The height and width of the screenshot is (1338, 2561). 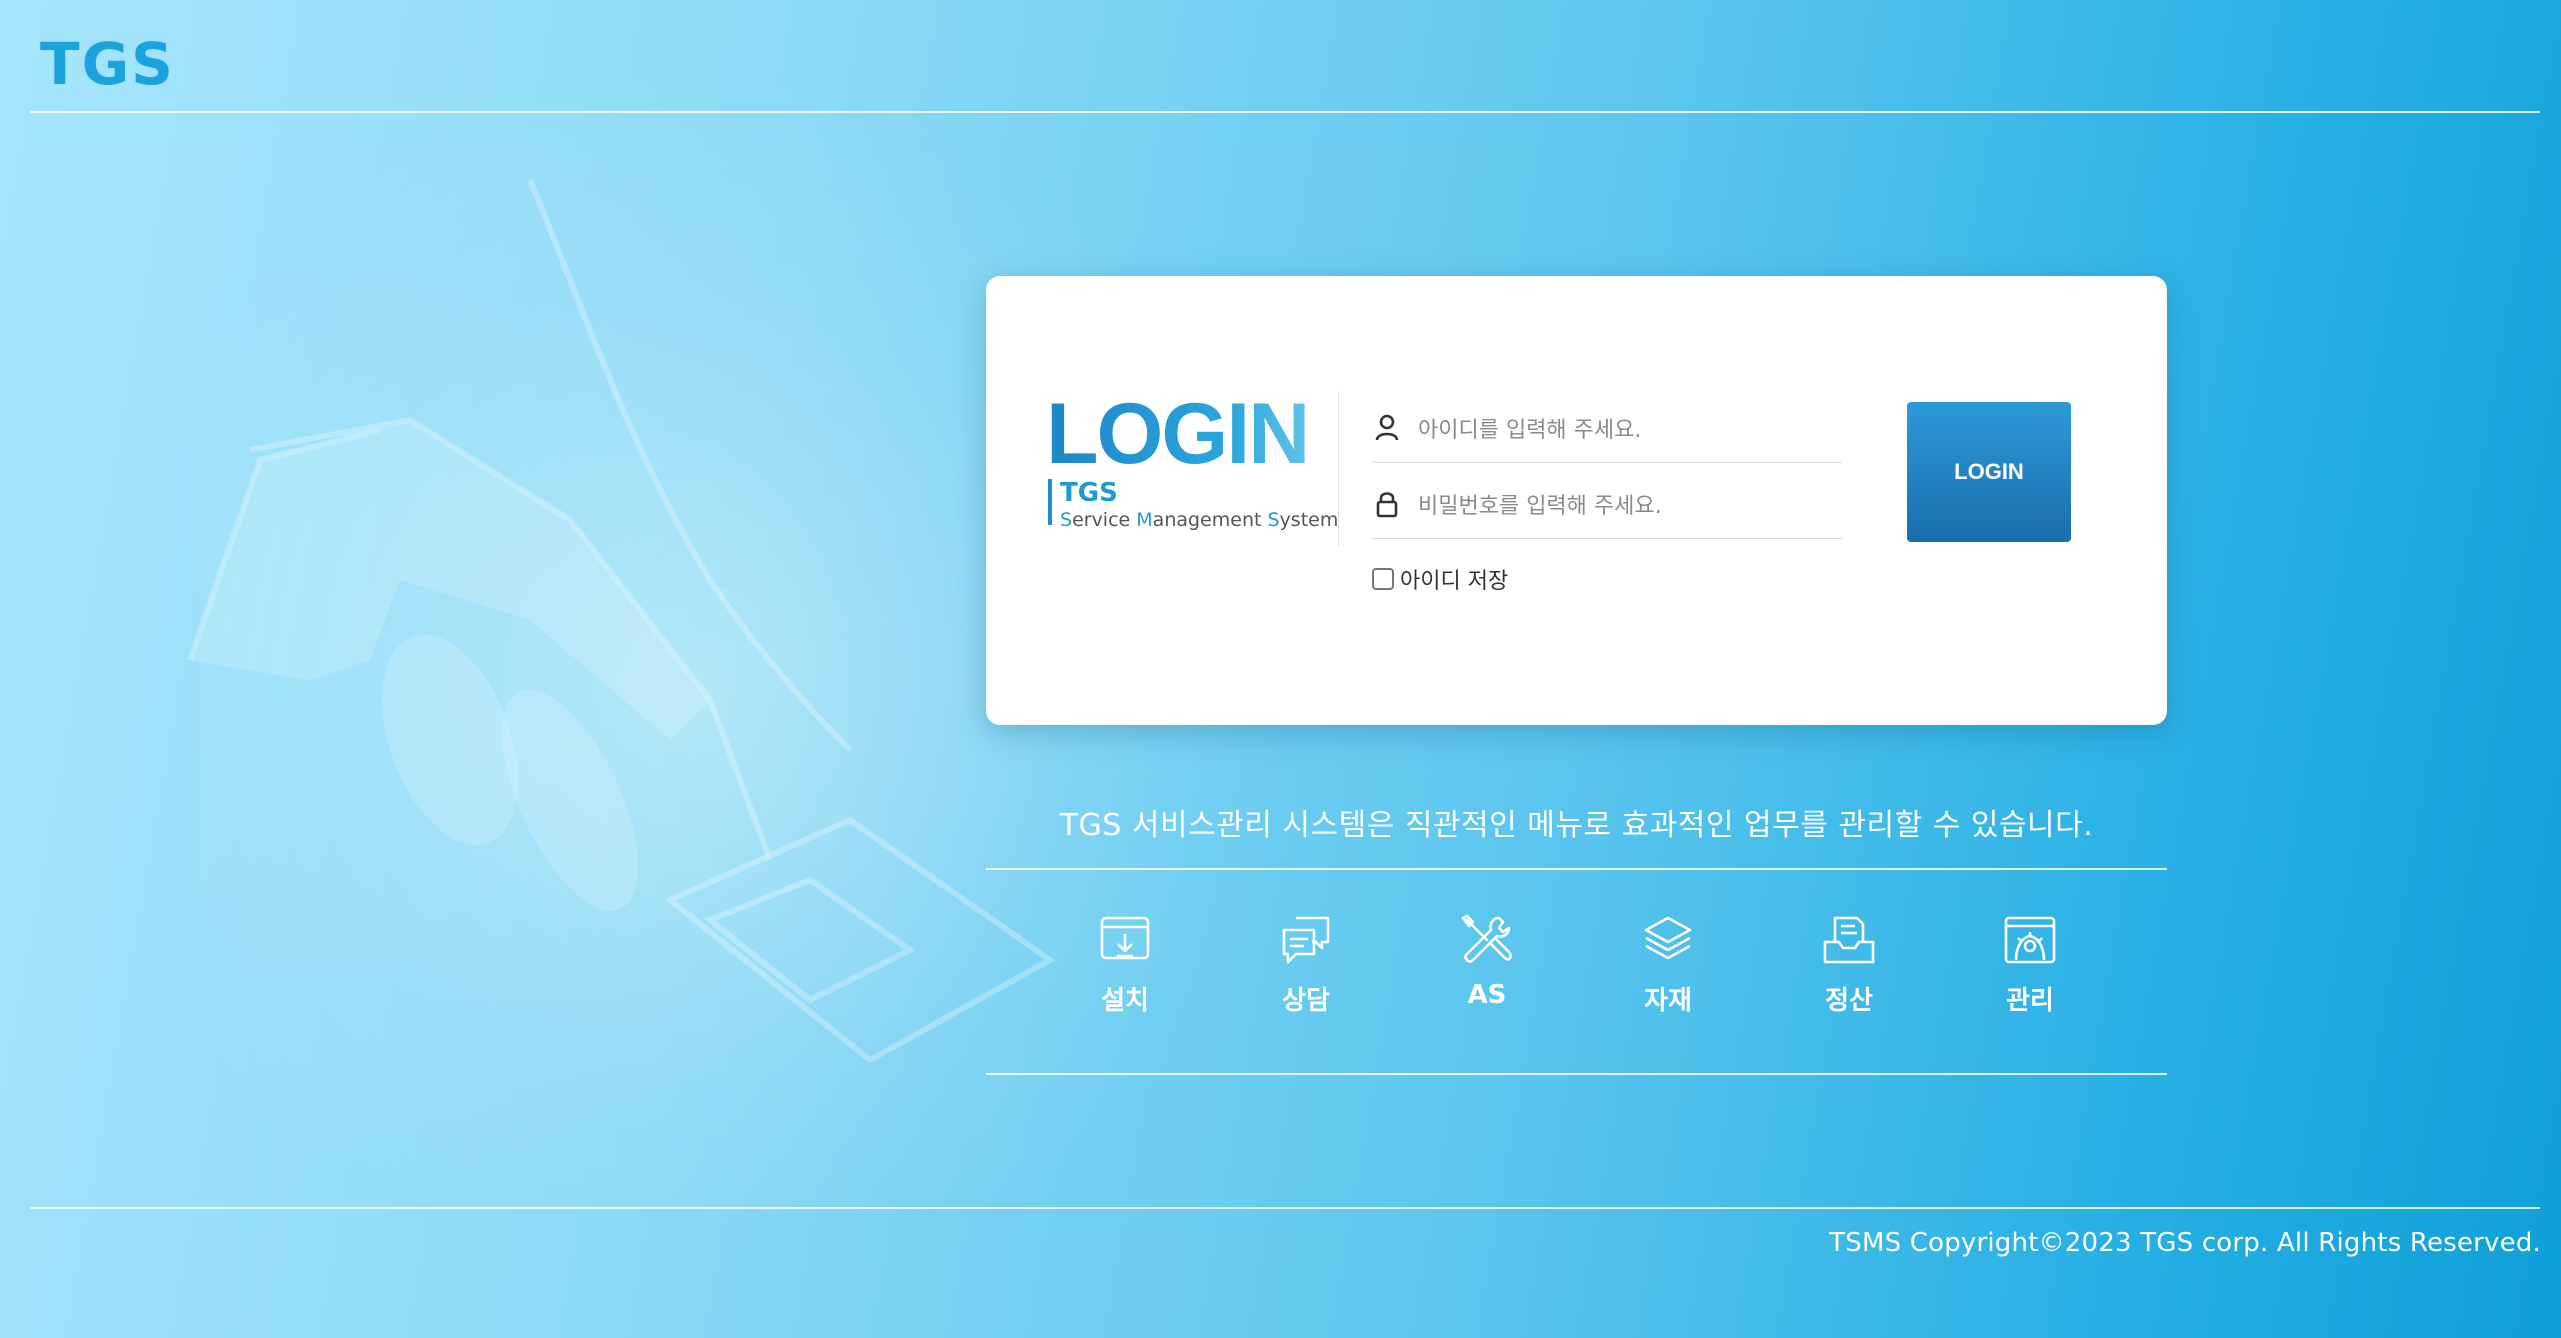 I want to click on menu-label-as: AS, so click(x=1487, y=995).